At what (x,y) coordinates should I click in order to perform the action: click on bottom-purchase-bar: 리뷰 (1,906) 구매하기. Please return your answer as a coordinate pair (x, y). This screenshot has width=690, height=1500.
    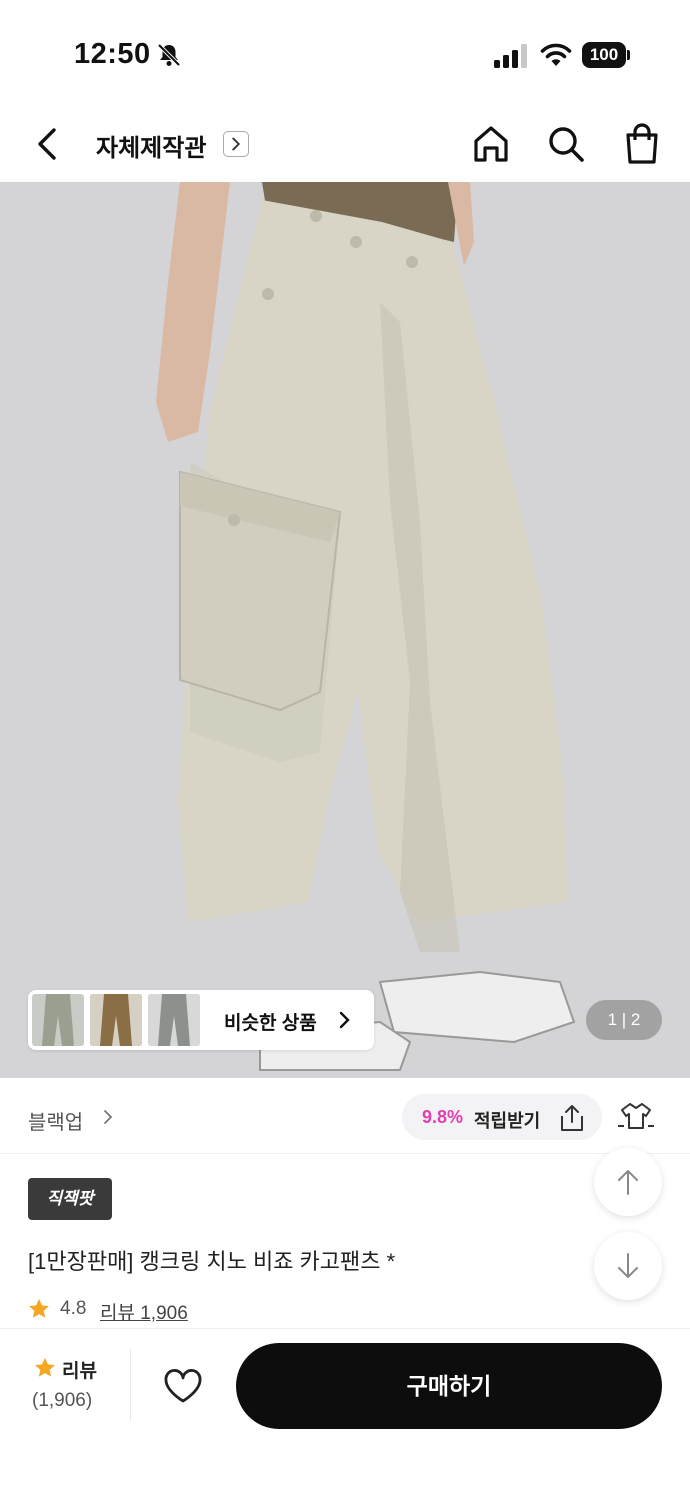
    Looking at the image, I should click on (345, 1414).